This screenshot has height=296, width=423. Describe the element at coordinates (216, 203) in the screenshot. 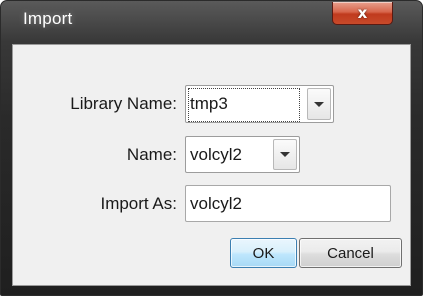

I see `import-as-value: volcyl2` at that location.